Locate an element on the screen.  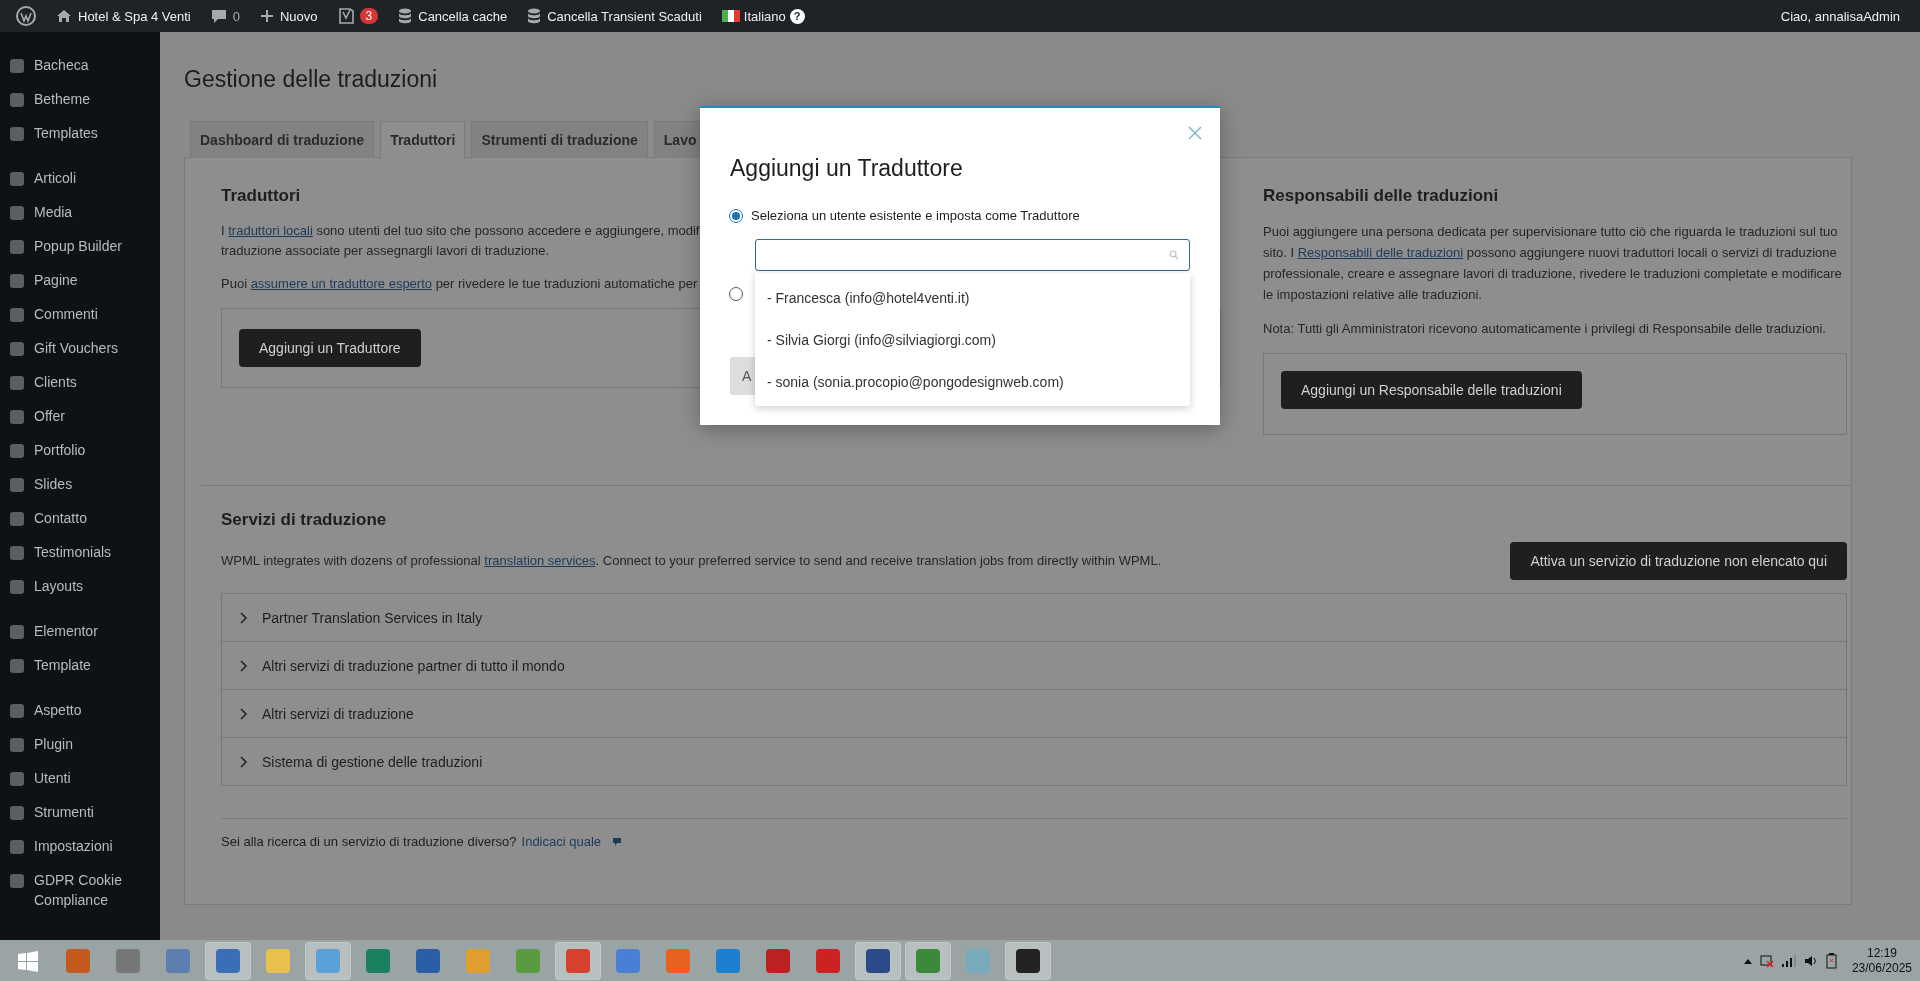
sidebar-menu-item: Portfolio is located at coordinates (89, 450).